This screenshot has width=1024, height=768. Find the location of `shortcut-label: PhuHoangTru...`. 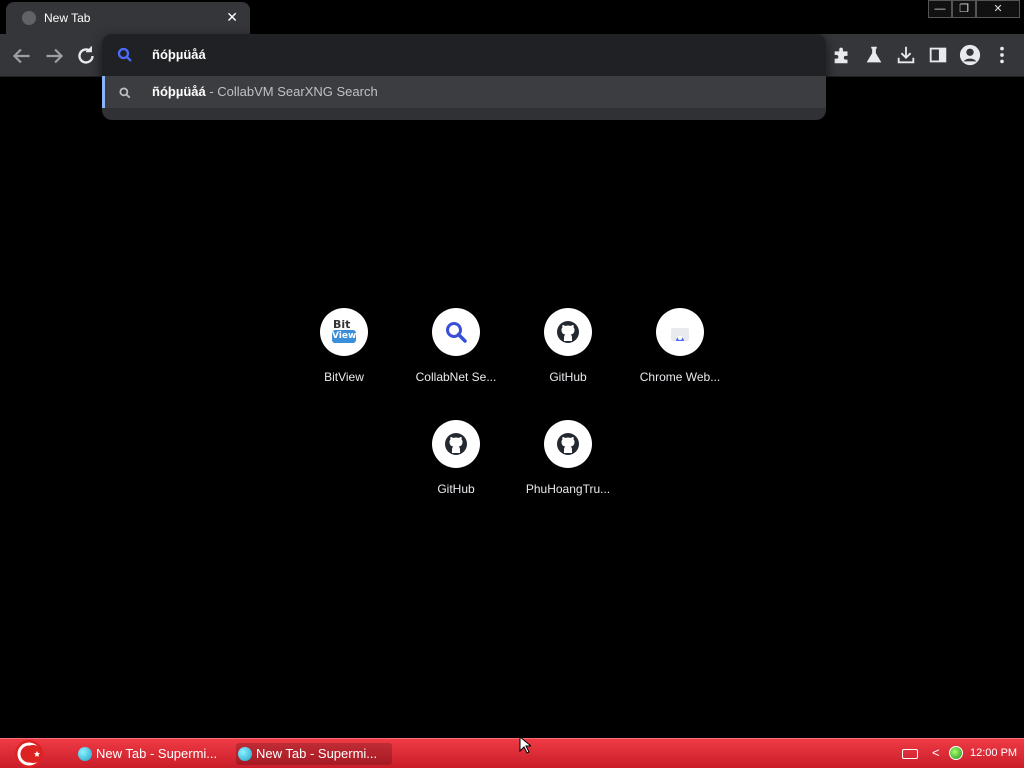

shortcut-label: PhuHoangTru... is located at coordinates (568, 489).